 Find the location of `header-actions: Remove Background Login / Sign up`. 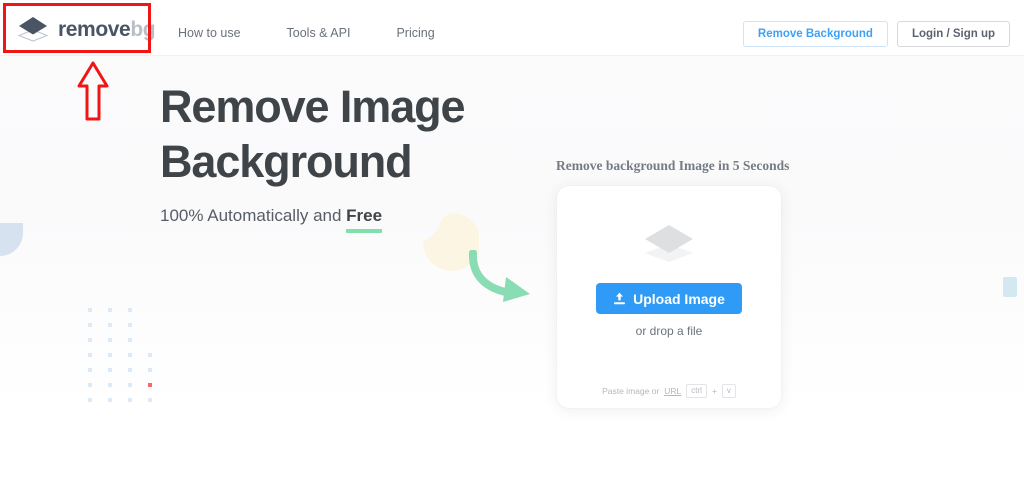

header-actions: Remove Background Login / Sign up is located at coordinates (876, 34).